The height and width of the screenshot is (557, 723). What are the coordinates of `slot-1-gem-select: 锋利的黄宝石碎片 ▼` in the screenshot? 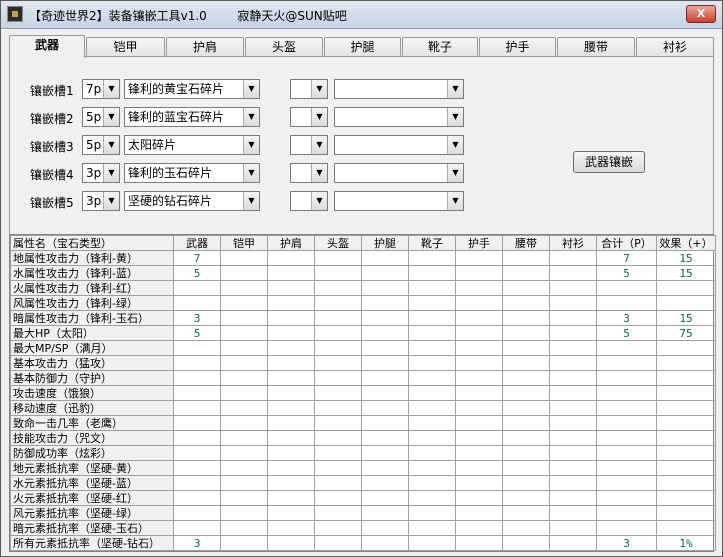 It's located at (192, 89).